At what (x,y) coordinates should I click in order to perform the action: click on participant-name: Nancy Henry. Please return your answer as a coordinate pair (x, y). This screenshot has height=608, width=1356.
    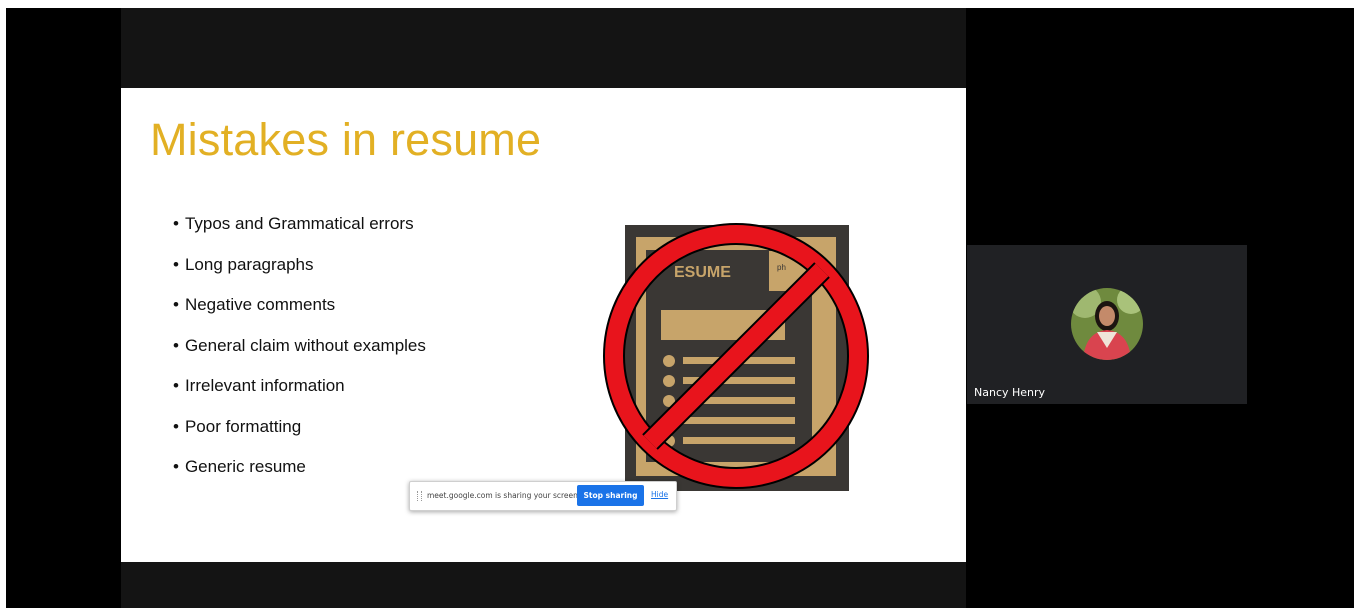
    Looking at the image, I should click on (1010, 392).